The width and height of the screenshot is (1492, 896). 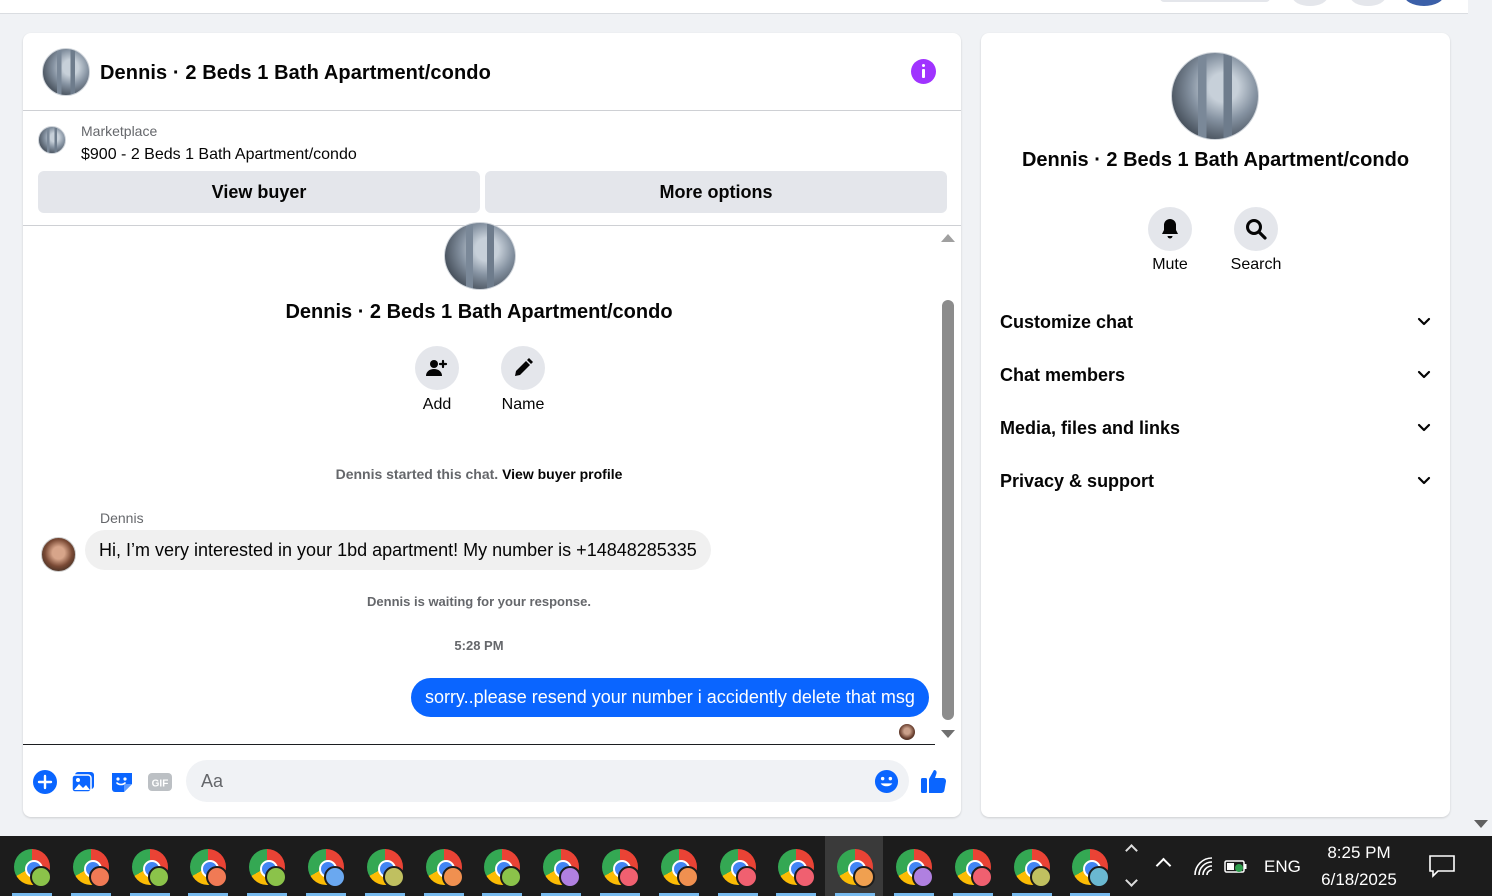 What do you see at coordinates (52, 140) in the screenshot?
I see `listing-thumbnail` at bounding box center [52, 140].